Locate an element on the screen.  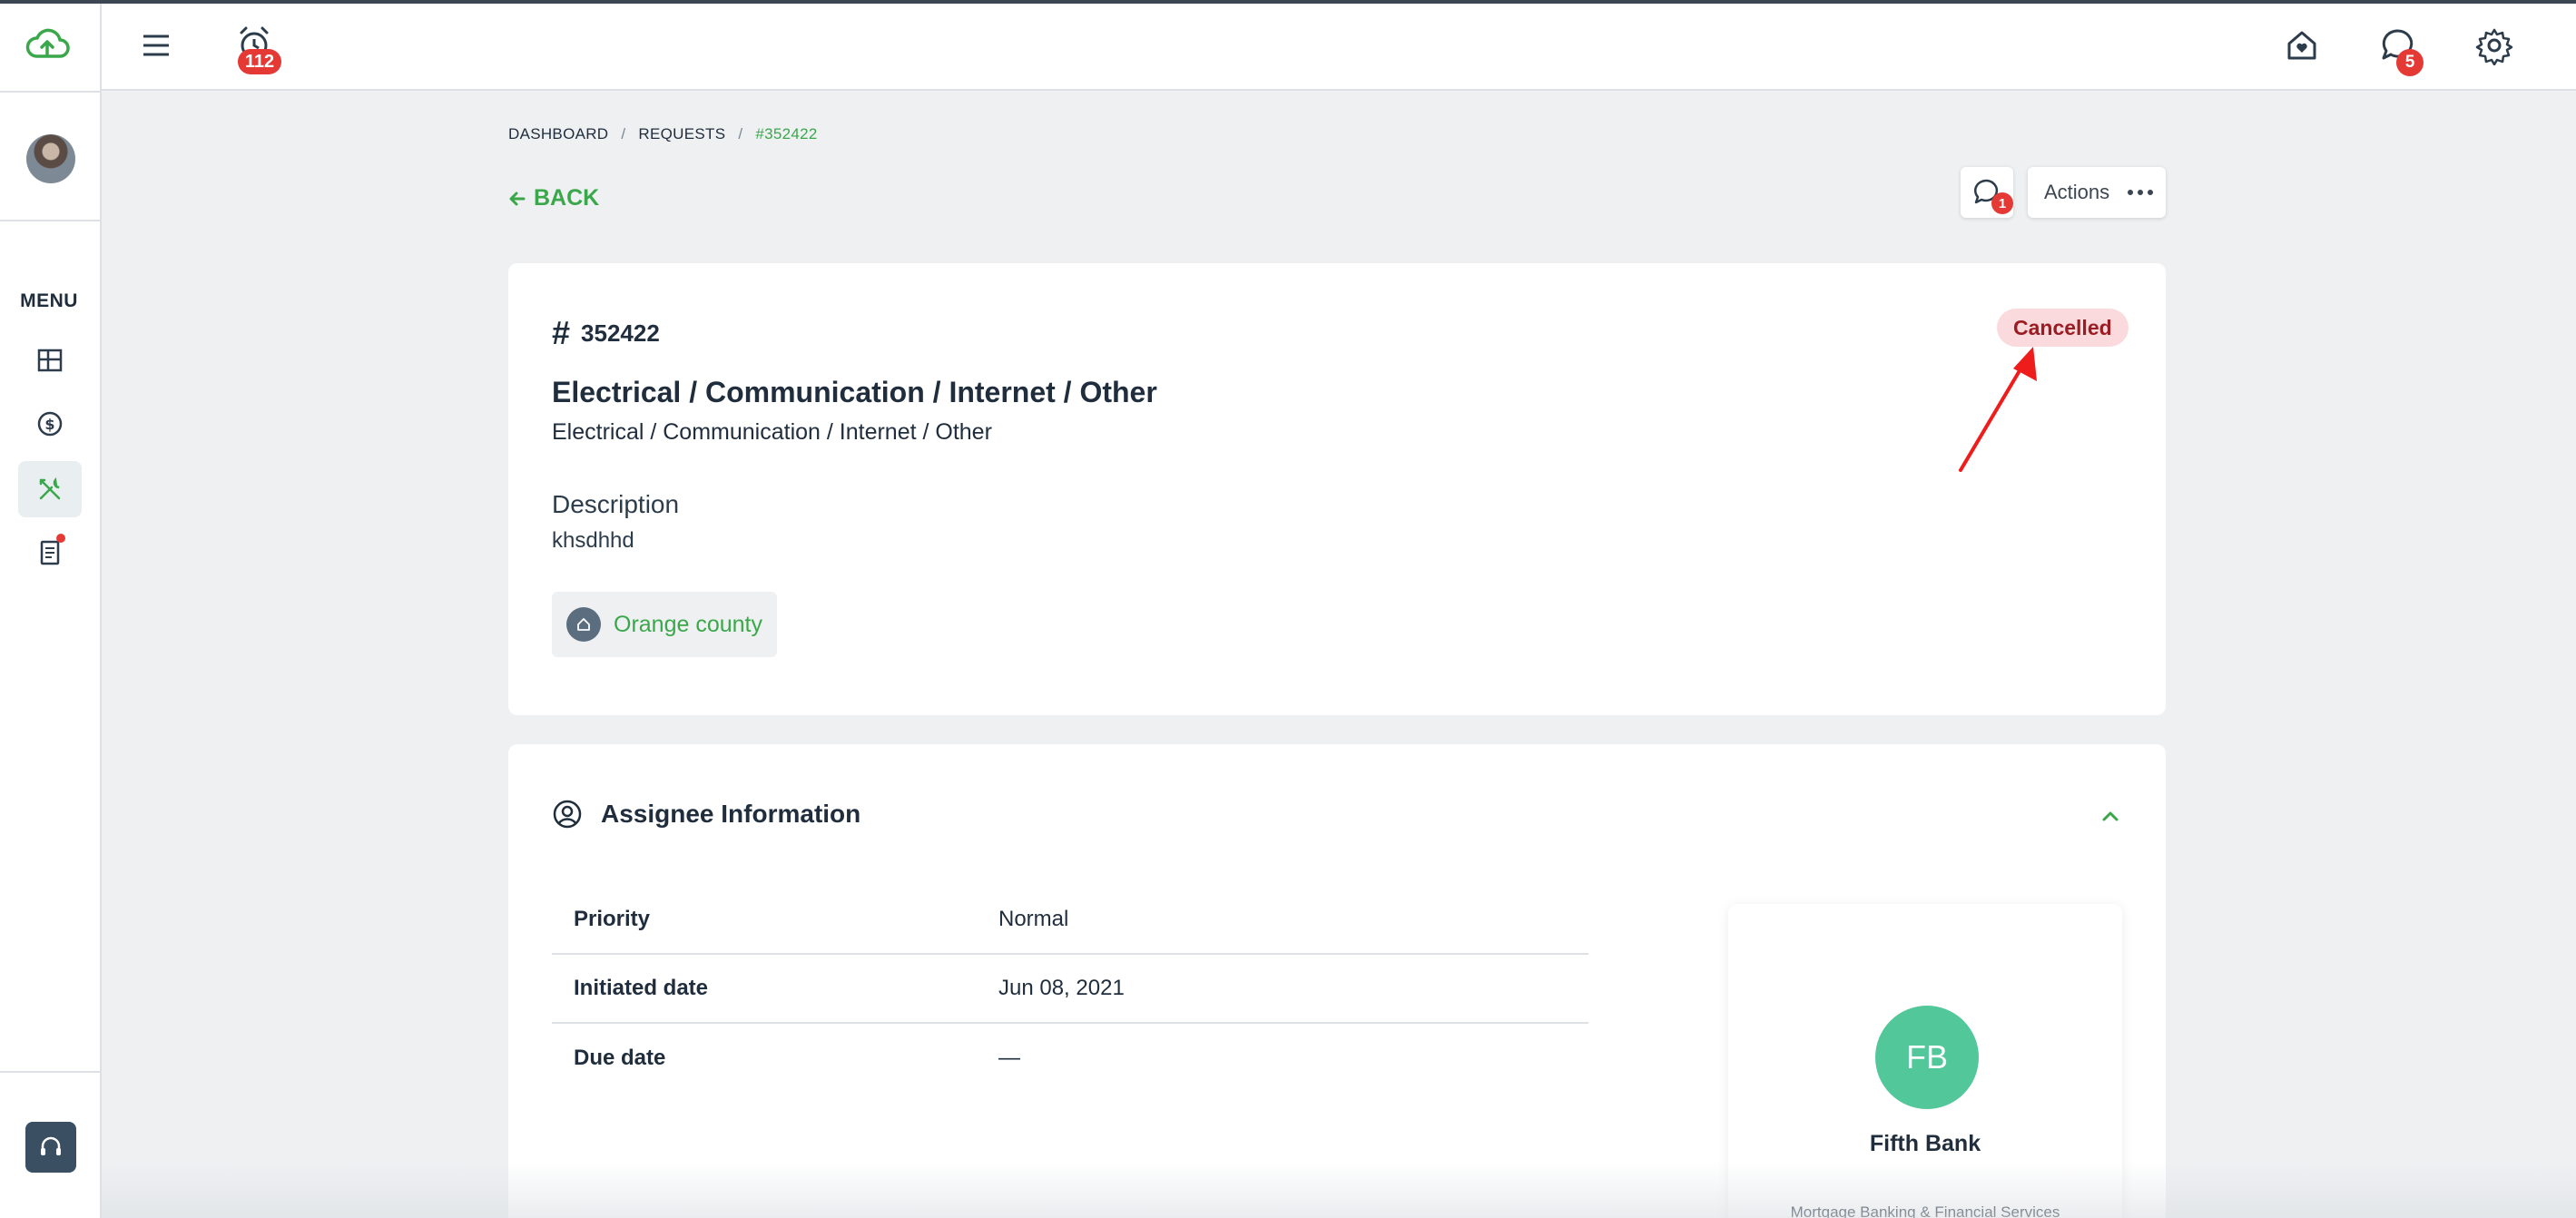
assignee-section-header: Assignee Information is located at coordinates (706, 815).